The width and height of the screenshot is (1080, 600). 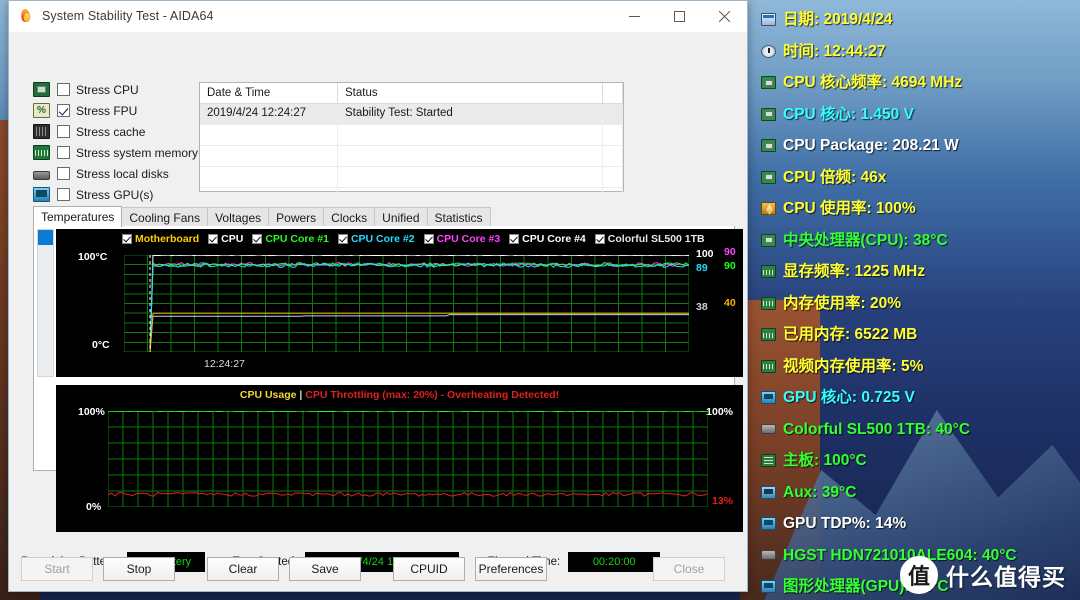 What do you see at coordinates (547, 239) in the screenshot?
I see `legend-item: CPU Core #4` at bounding box center [547, 239].